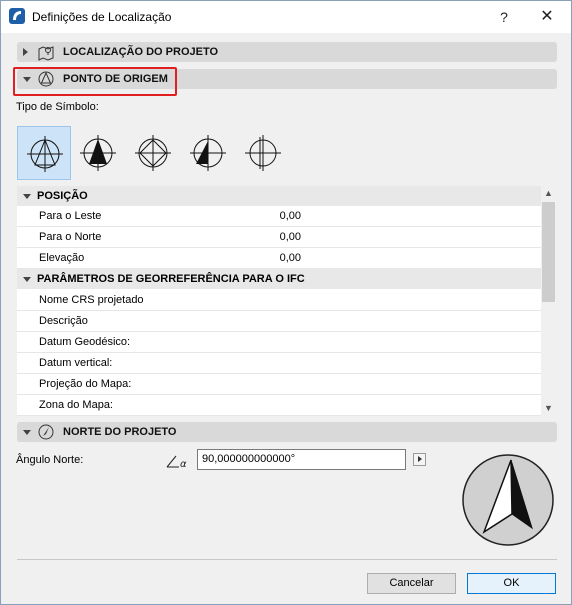 The width and height of the screenshot is (572, 605). Describe the element at coordinates (171, 279) in the screenshot. I see `group-label: PARÂMETROS DE GEORREFERÊNCIA PARA O IFC` at that location.